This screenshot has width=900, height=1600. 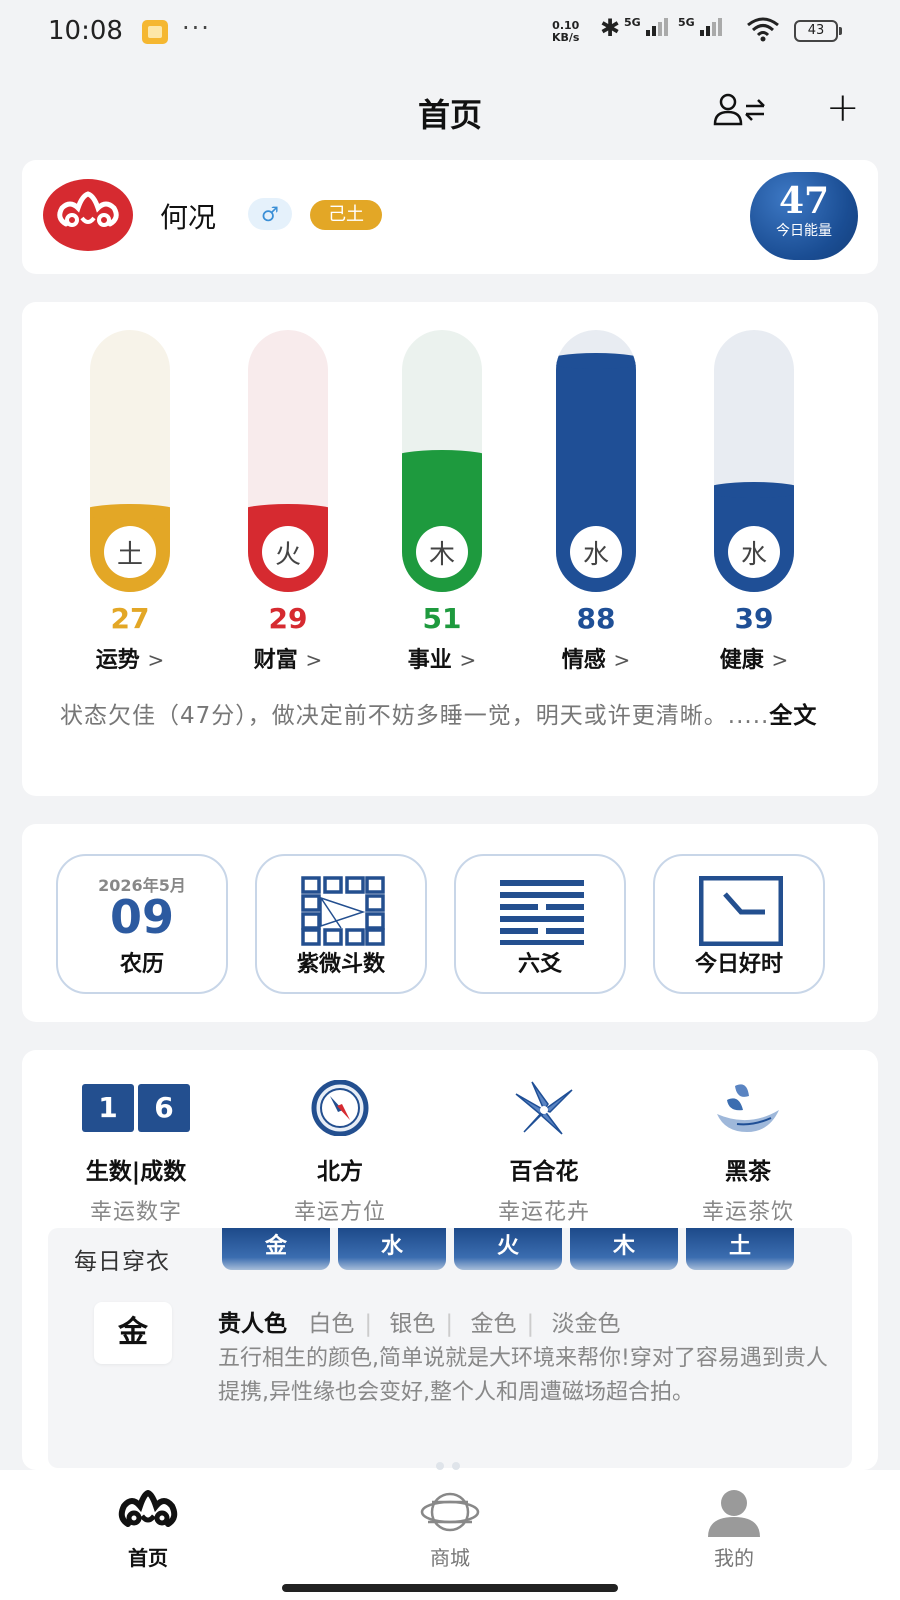 I want to click on lucky-number: 16 生数|成数 幸运数字, so click(x=136, y=1153).